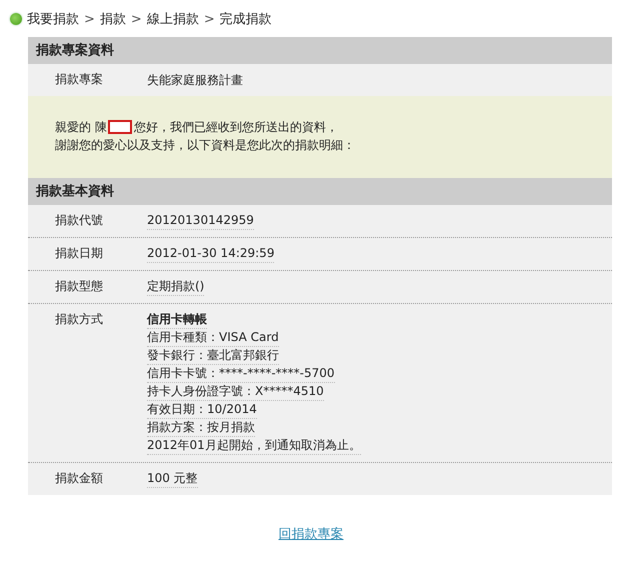 The height and width of the screenshot is (577, 640). Describe the element at coordinates (79, 220) in the screenshot. I see `field-label: 捐款代號` at that location.